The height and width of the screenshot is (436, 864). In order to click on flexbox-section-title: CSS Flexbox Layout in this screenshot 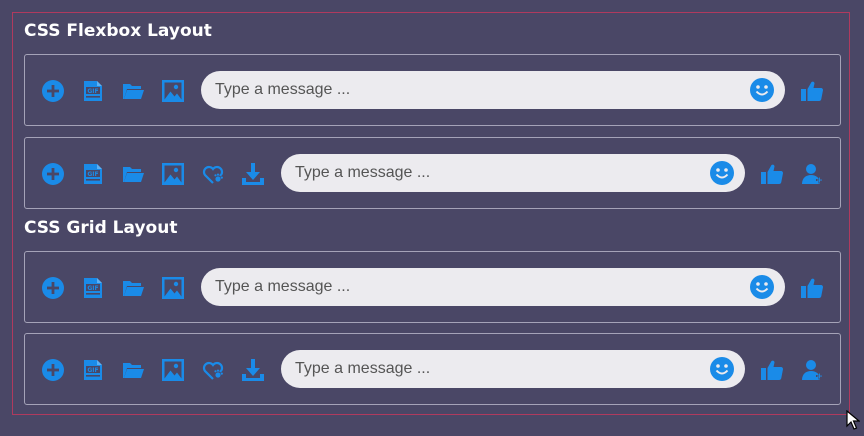, I will do `click(118, 31)`.